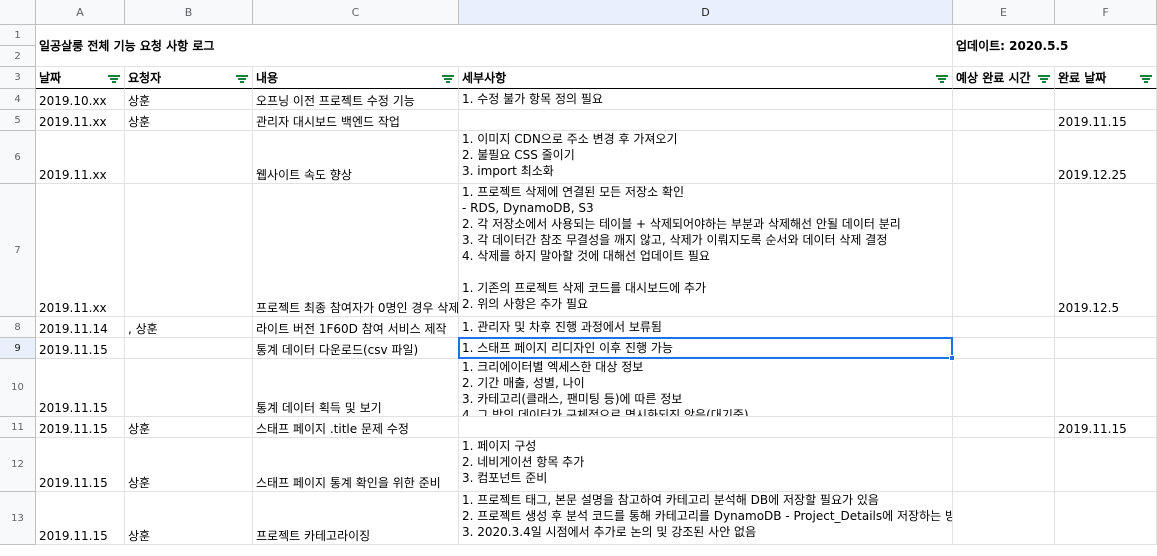  I want to click on cell-done: 2019.12.25, so click(1106, 157).